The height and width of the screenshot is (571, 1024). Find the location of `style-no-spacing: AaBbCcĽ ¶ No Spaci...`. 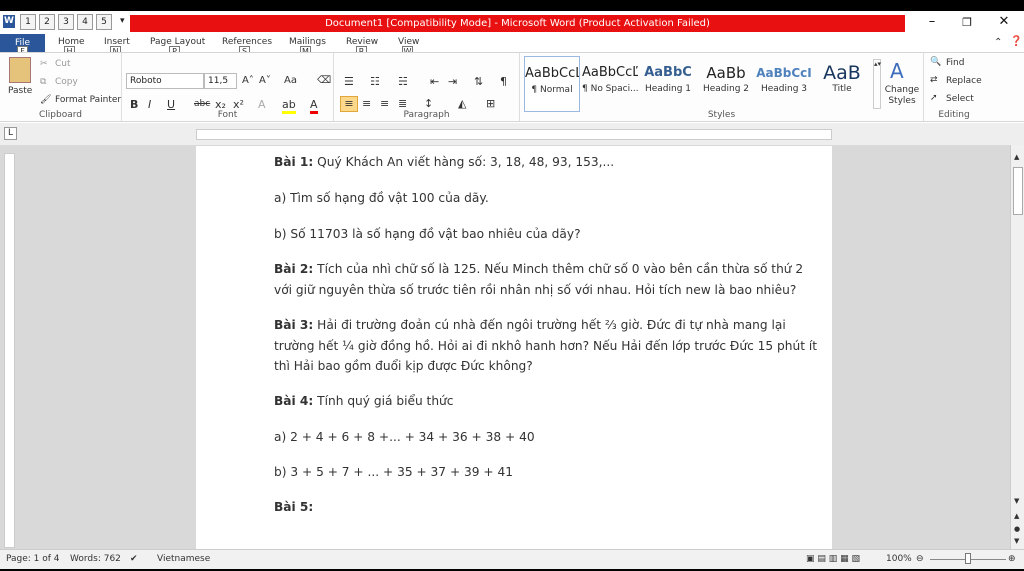

style-no-spacing: AaBbCcĽ ¶ No Spaci... is located at coordinates (610, 84).